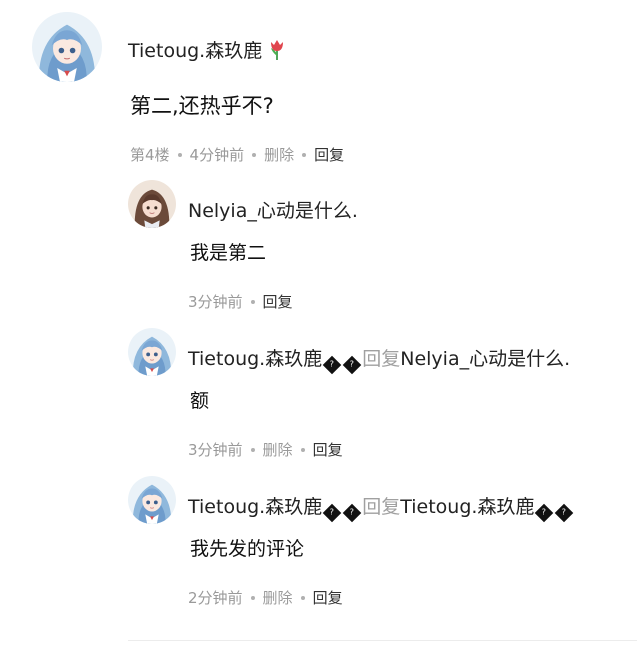 The width and height of the screenshot is (637, 665). I want to click on reply-target: Nelyia_心动是什么., so click(485, 359).